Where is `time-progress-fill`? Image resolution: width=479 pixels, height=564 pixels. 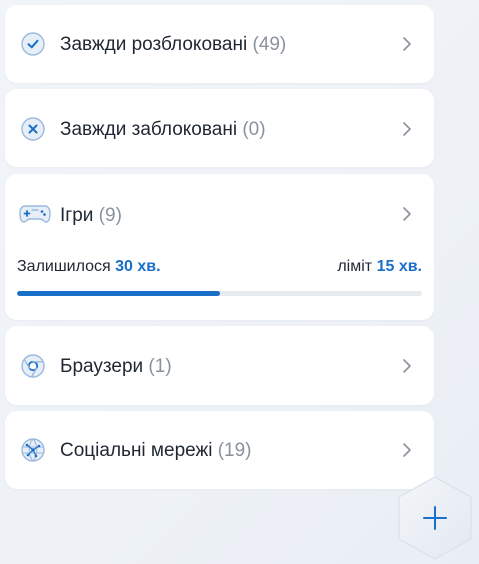
time-progress-fill is located at coordinates (118, 293).